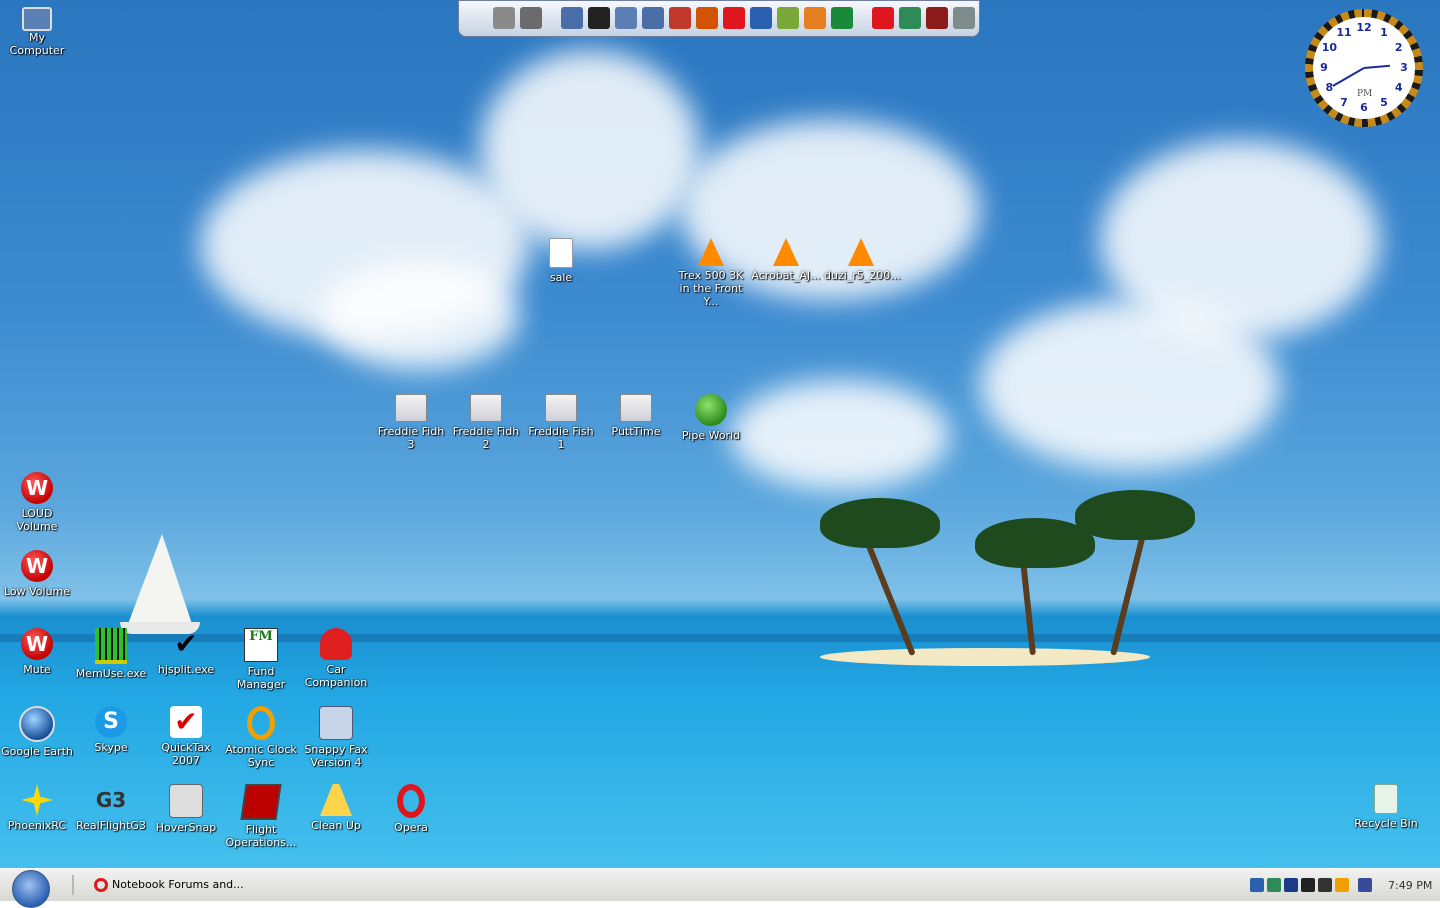  Describe the element at coordinates (186, 809) in the screenshot. I see `desktop-icon-hoversnap: HoverSnap` at that location.